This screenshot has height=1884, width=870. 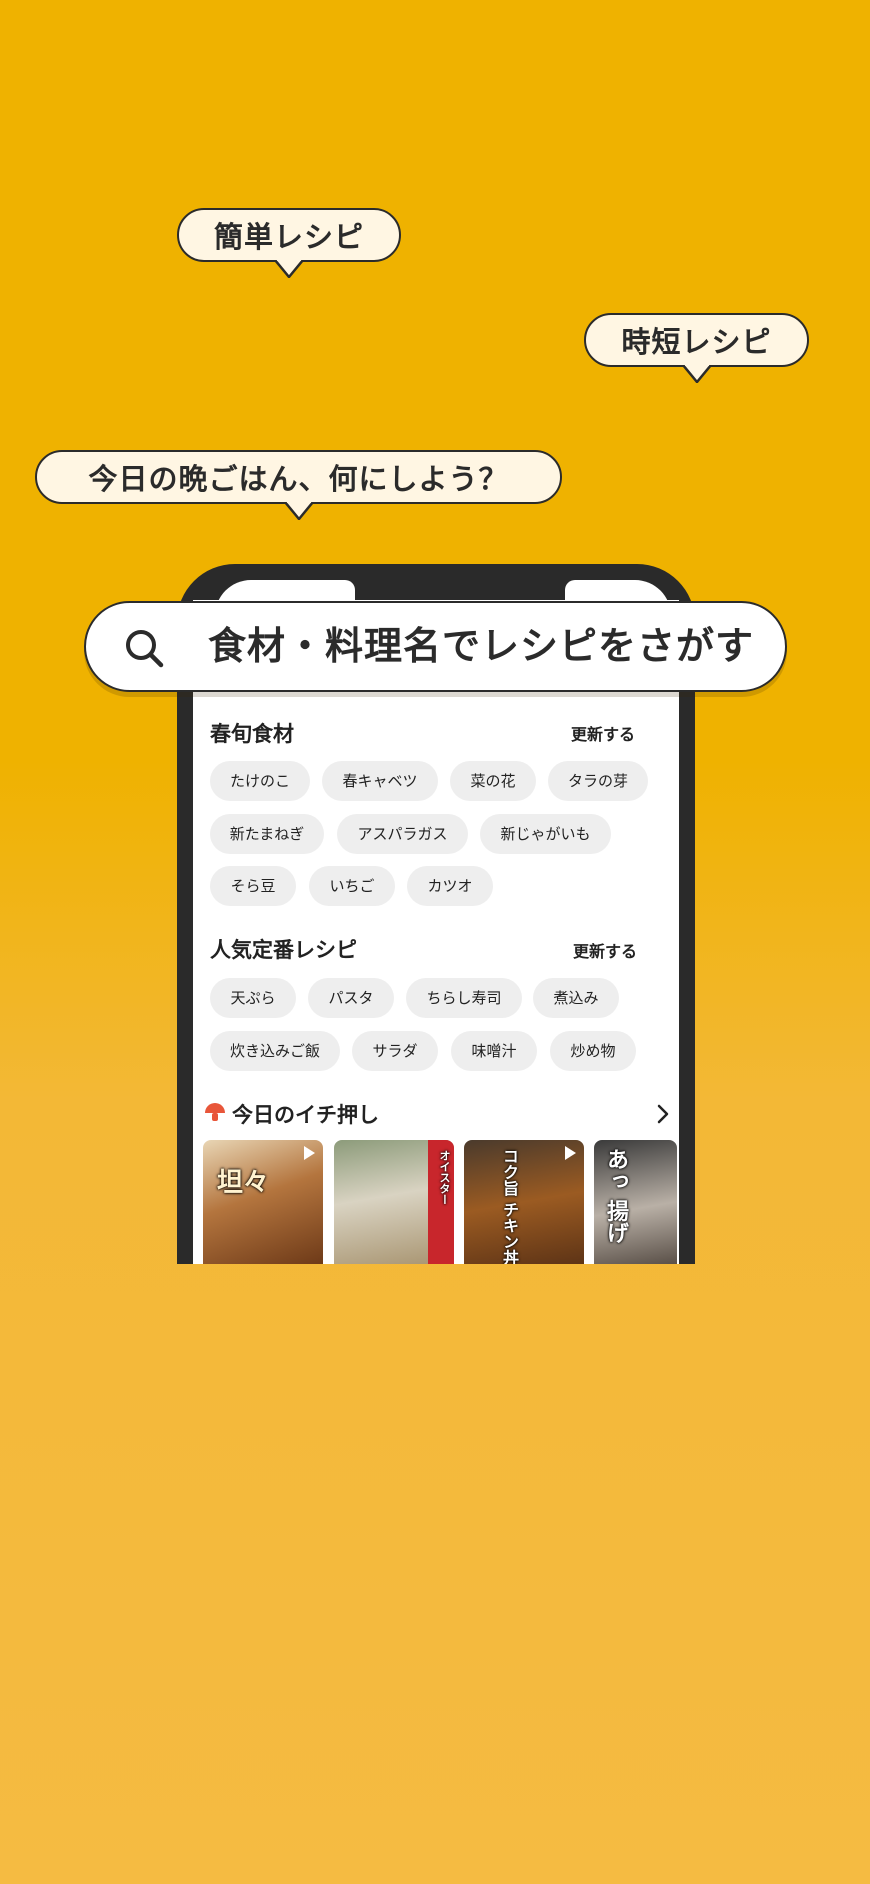 I want to click on recipe-thumbnail: 坦々, so click(x=263, y=1202).